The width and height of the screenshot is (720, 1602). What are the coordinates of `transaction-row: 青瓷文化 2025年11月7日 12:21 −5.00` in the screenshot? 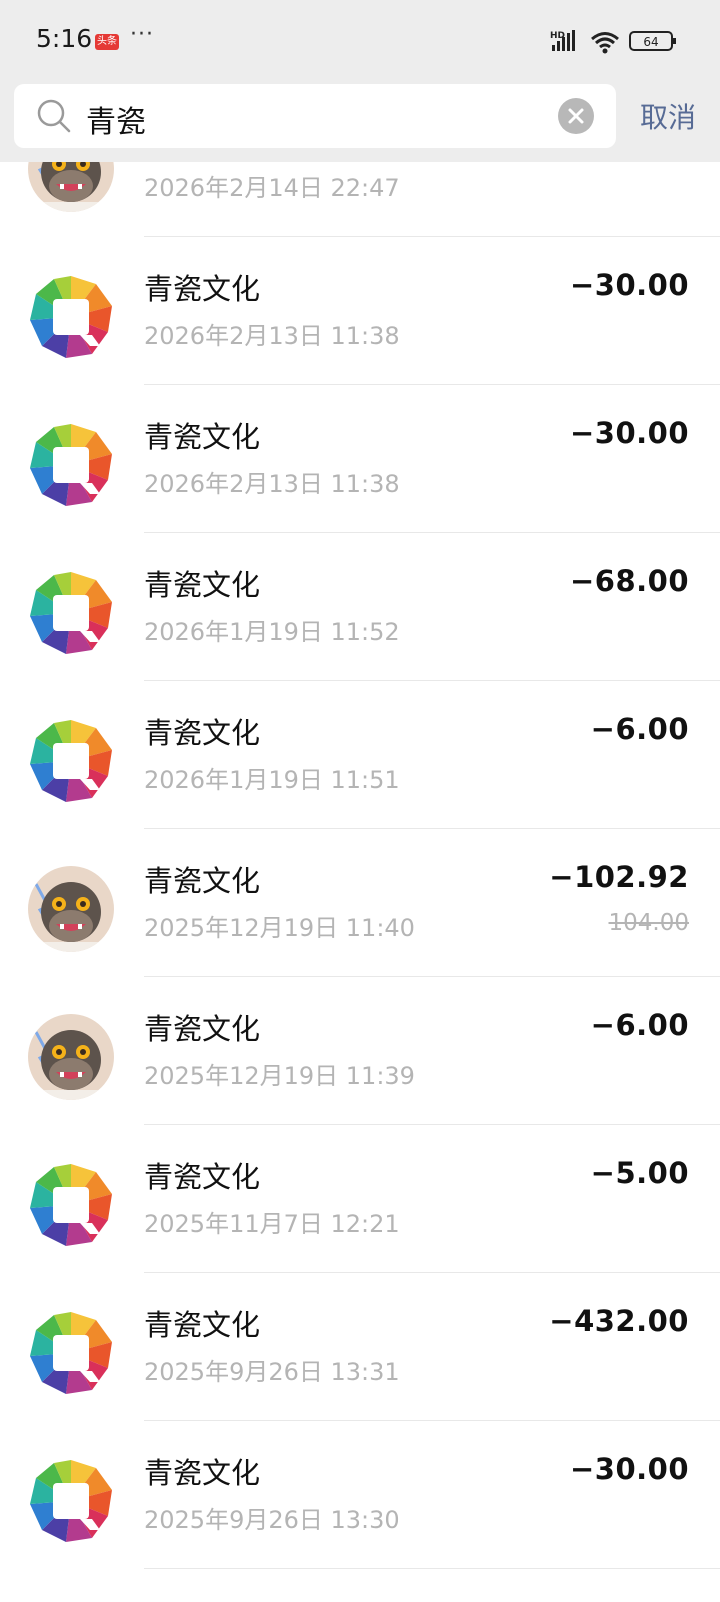 It's located at (360, 1199).